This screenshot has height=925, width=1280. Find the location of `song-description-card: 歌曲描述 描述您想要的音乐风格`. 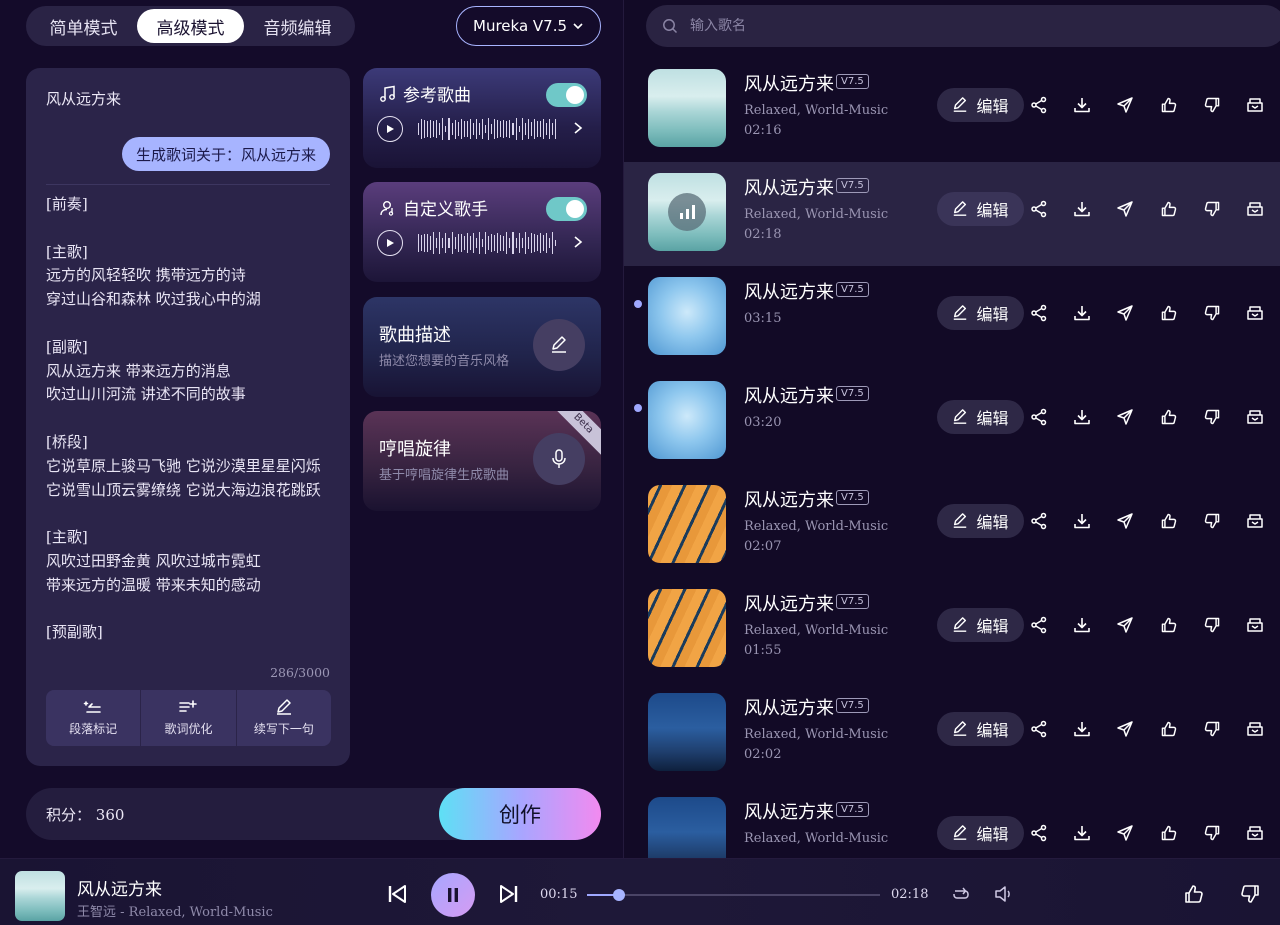

song-description-card: 歌曲描述 描述您想要的音乐风格 is located at coordinates (482, 347).